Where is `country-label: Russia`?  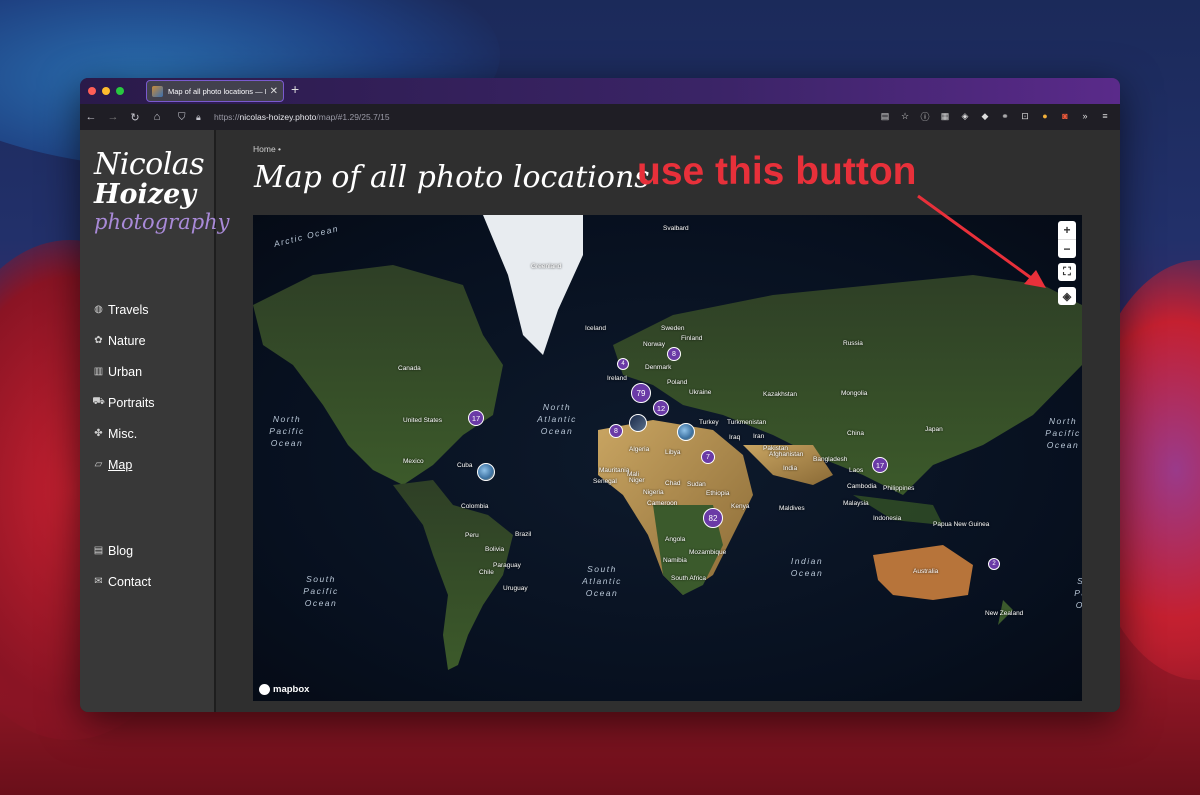 country-label: Russia is located at coordinates (853, 343).